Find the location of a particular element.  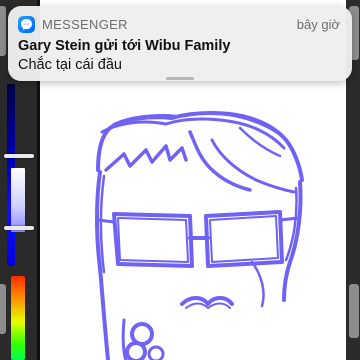

notification-app-name: MESSENGER is located at coordinates (85, 24).